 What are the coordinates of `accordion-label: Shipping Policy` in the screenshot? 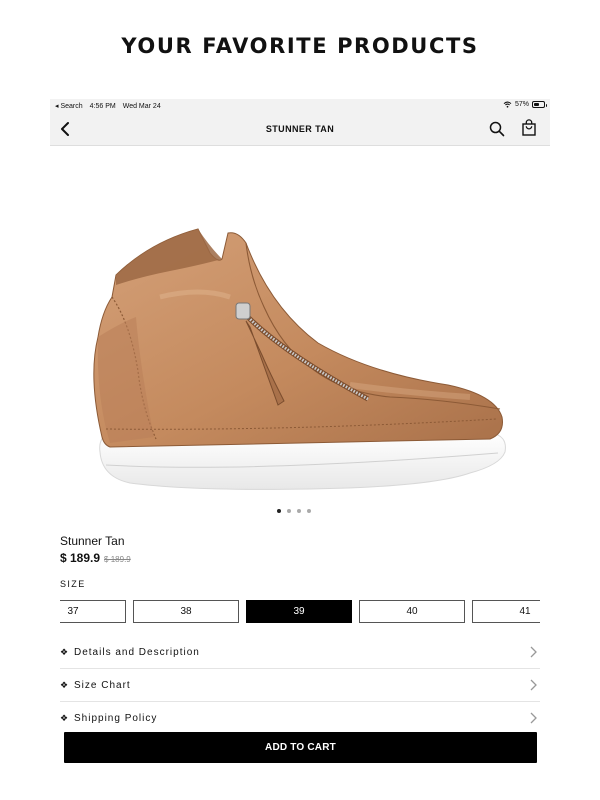 It's located at (116, 718).